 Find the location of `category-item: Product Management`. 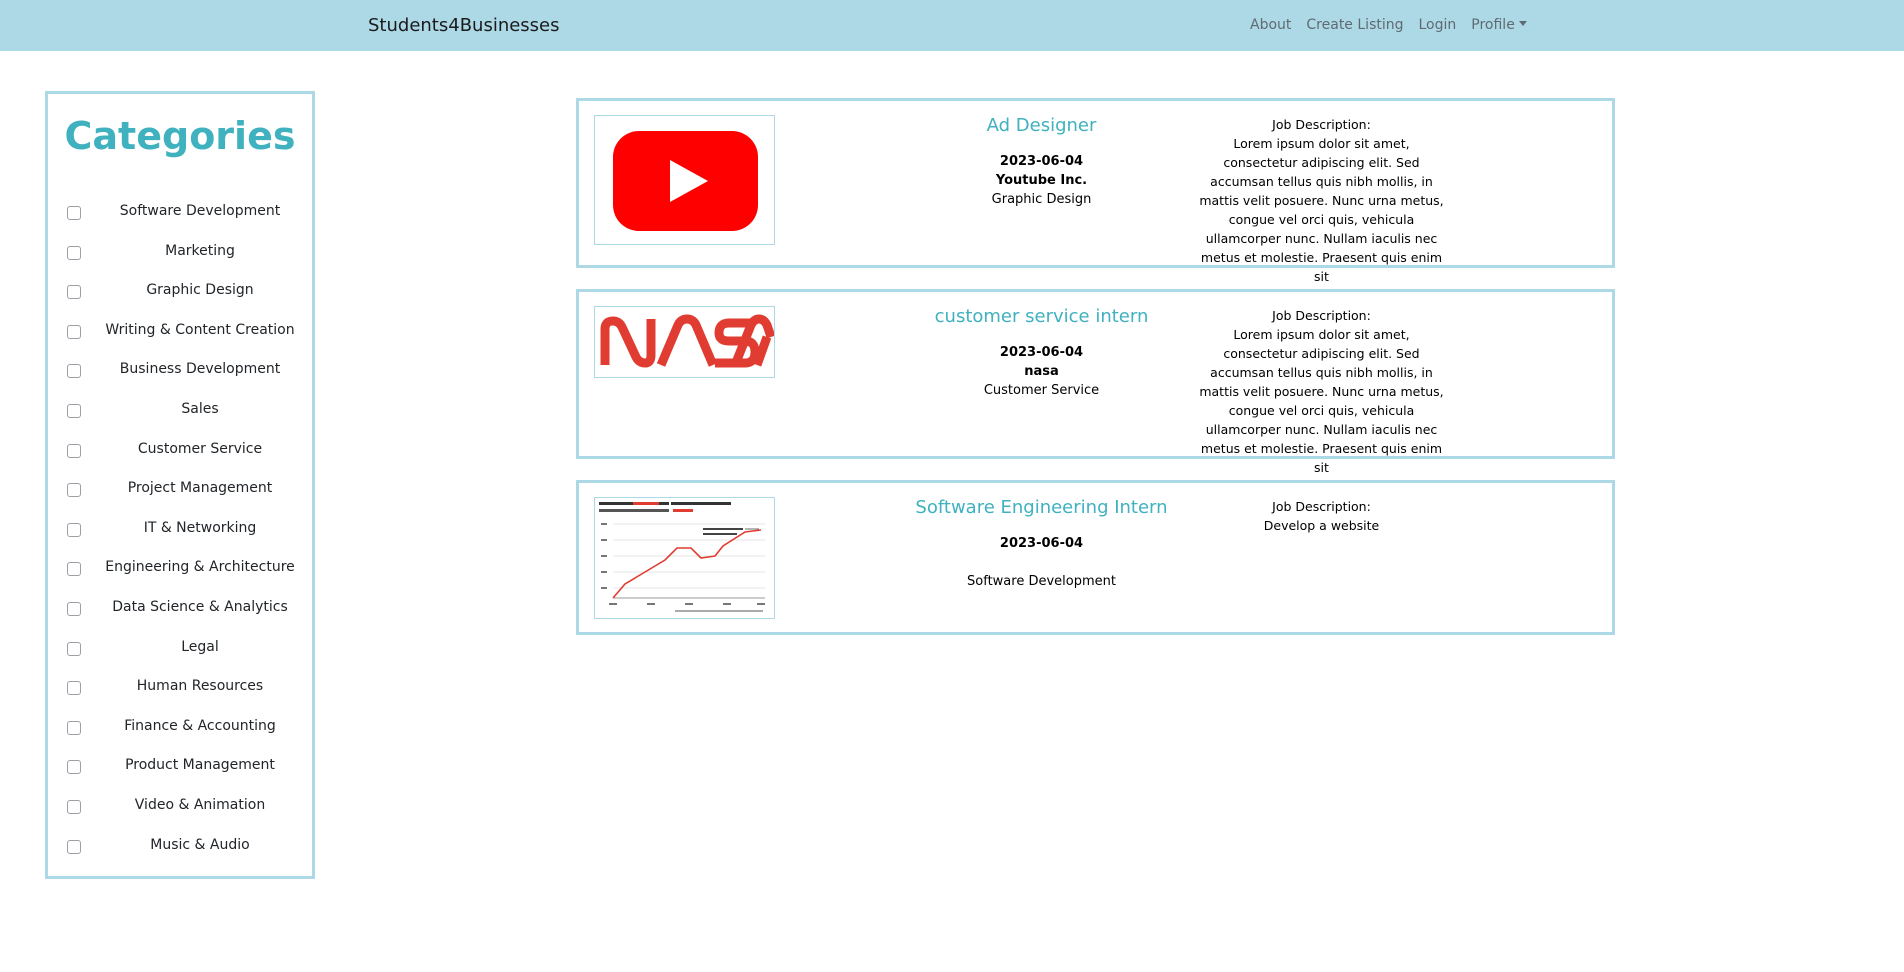

category-item: Product Management is located at coordinates (180, 773).